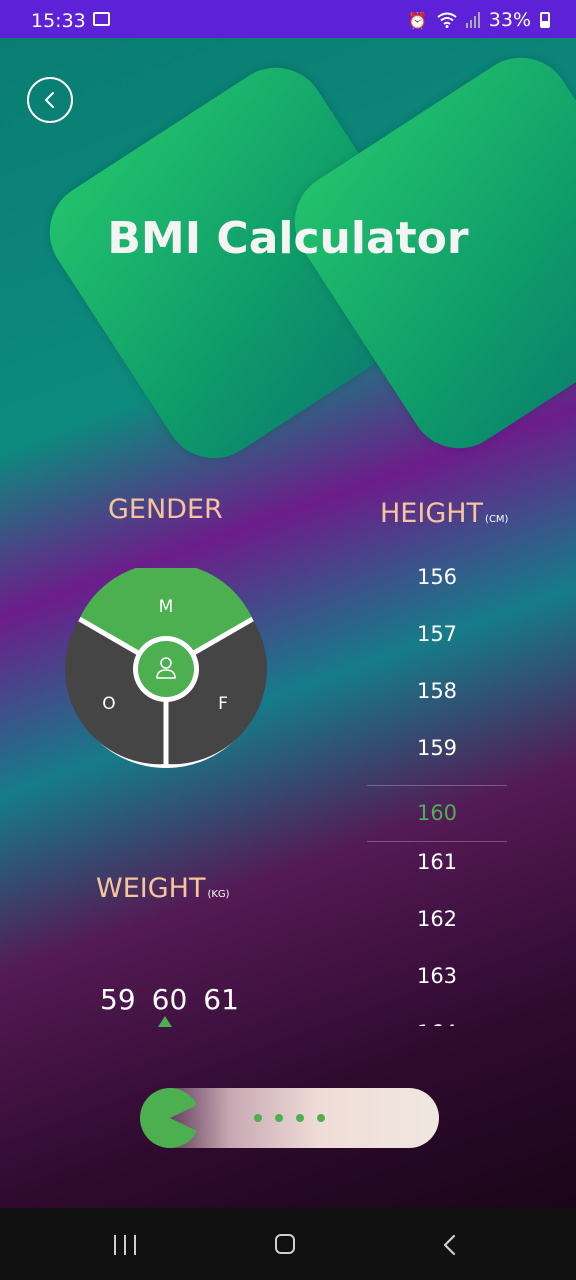  I want to click on gender-label-f: F, so click(223, 704).